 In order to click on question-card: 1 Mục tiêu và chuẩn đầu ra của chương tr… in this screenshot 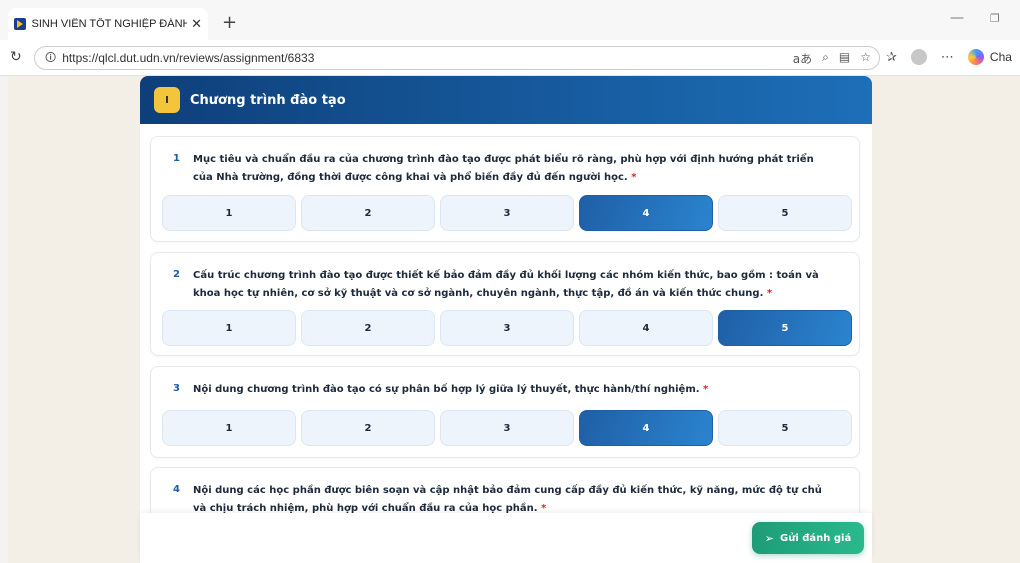, I will do `click(505, 189)`.